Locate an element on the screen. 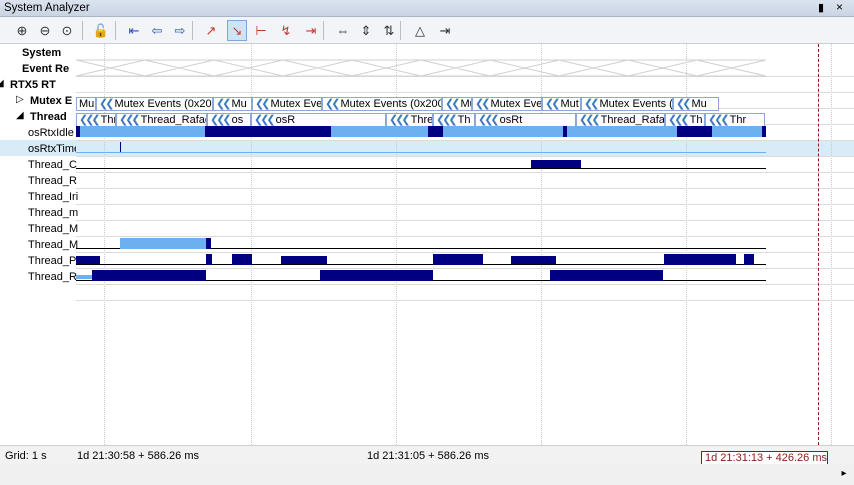  sort-icon: ⇅ is located at coordinates (389, 30).